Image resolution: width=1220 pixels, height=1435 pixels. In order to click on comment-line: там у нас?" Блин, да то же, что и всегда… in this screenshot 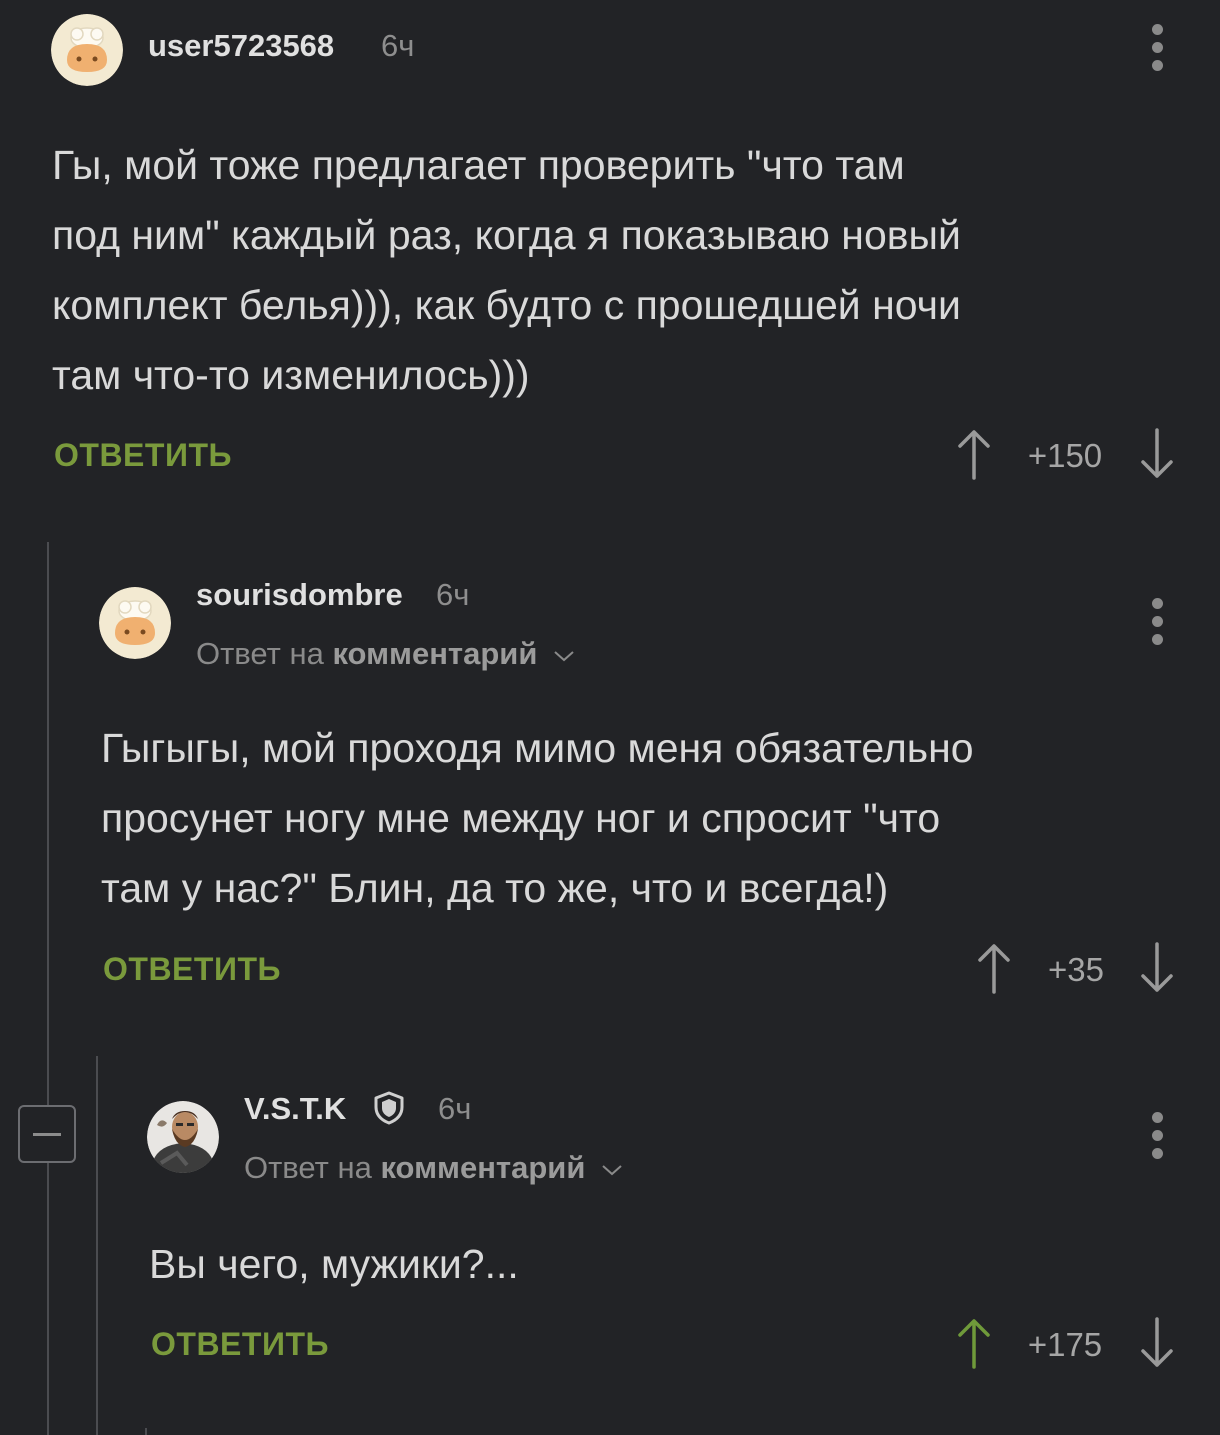, I will do `click(495, 888)`.